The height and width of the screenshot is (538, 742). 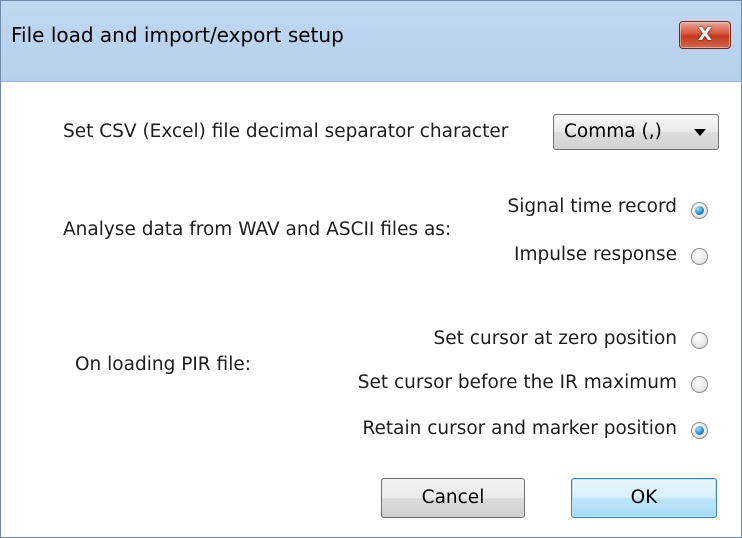 What do you see at coordinates (517, 382) in the screenshot?
I see `option-cursor-before-max-label: Set cursor before the IR maximum` at bounding box center [517, 382].